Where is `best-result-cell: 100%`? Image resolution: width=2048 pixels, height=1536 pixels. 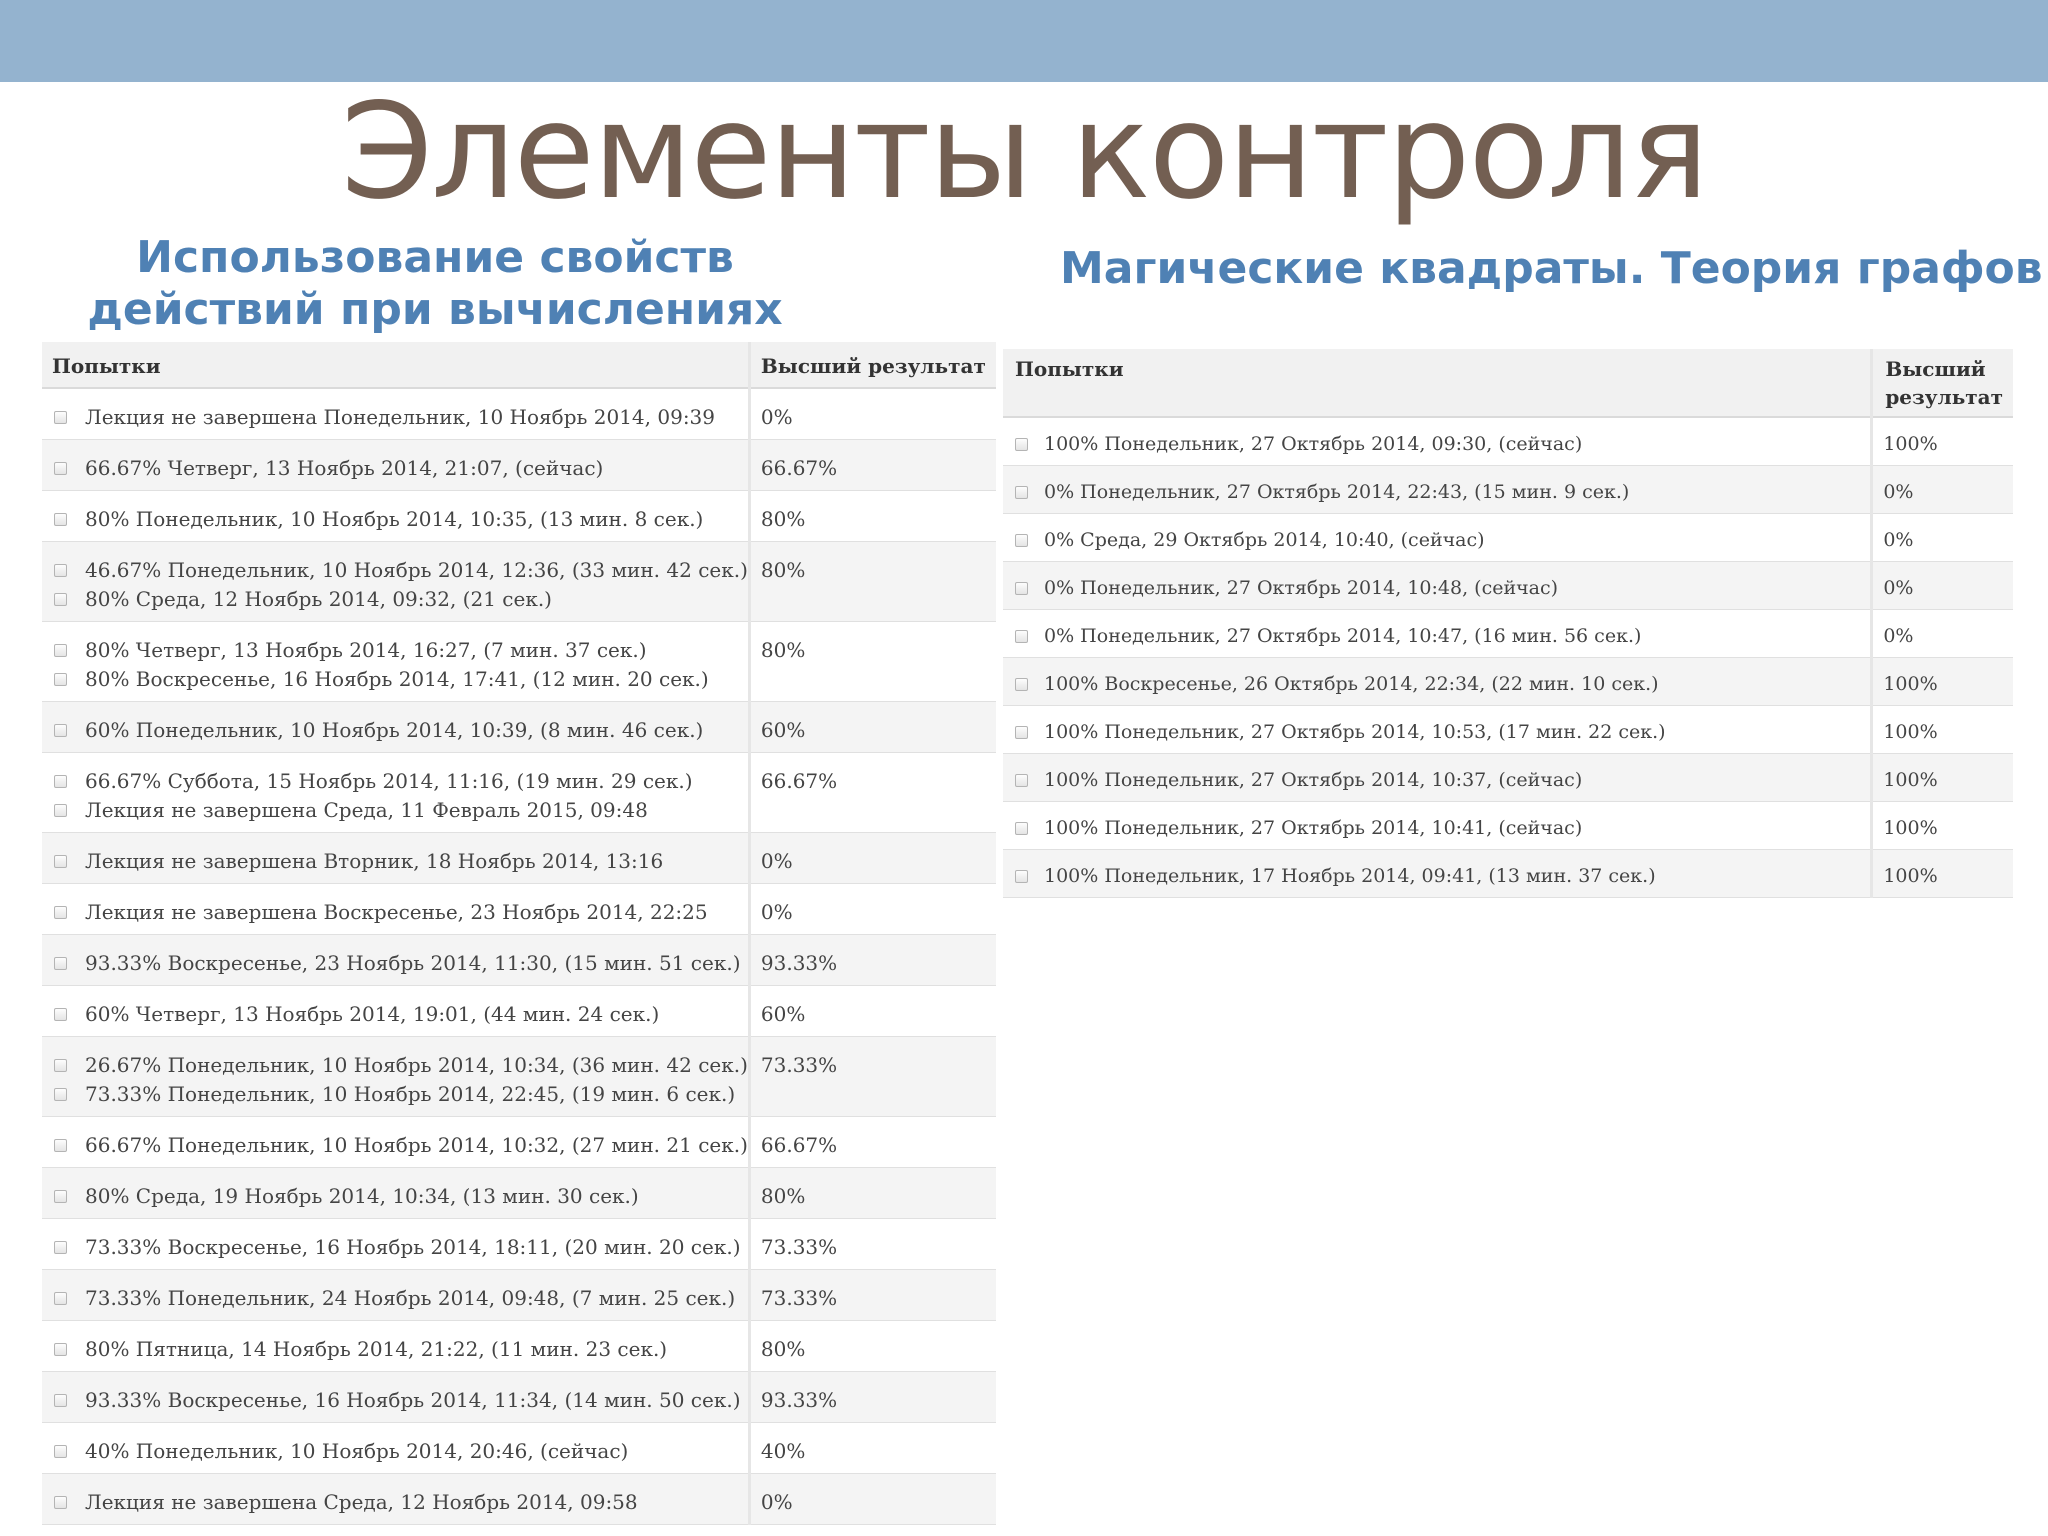
best-result-cell: 100% is located at coordinates (1941, 777).